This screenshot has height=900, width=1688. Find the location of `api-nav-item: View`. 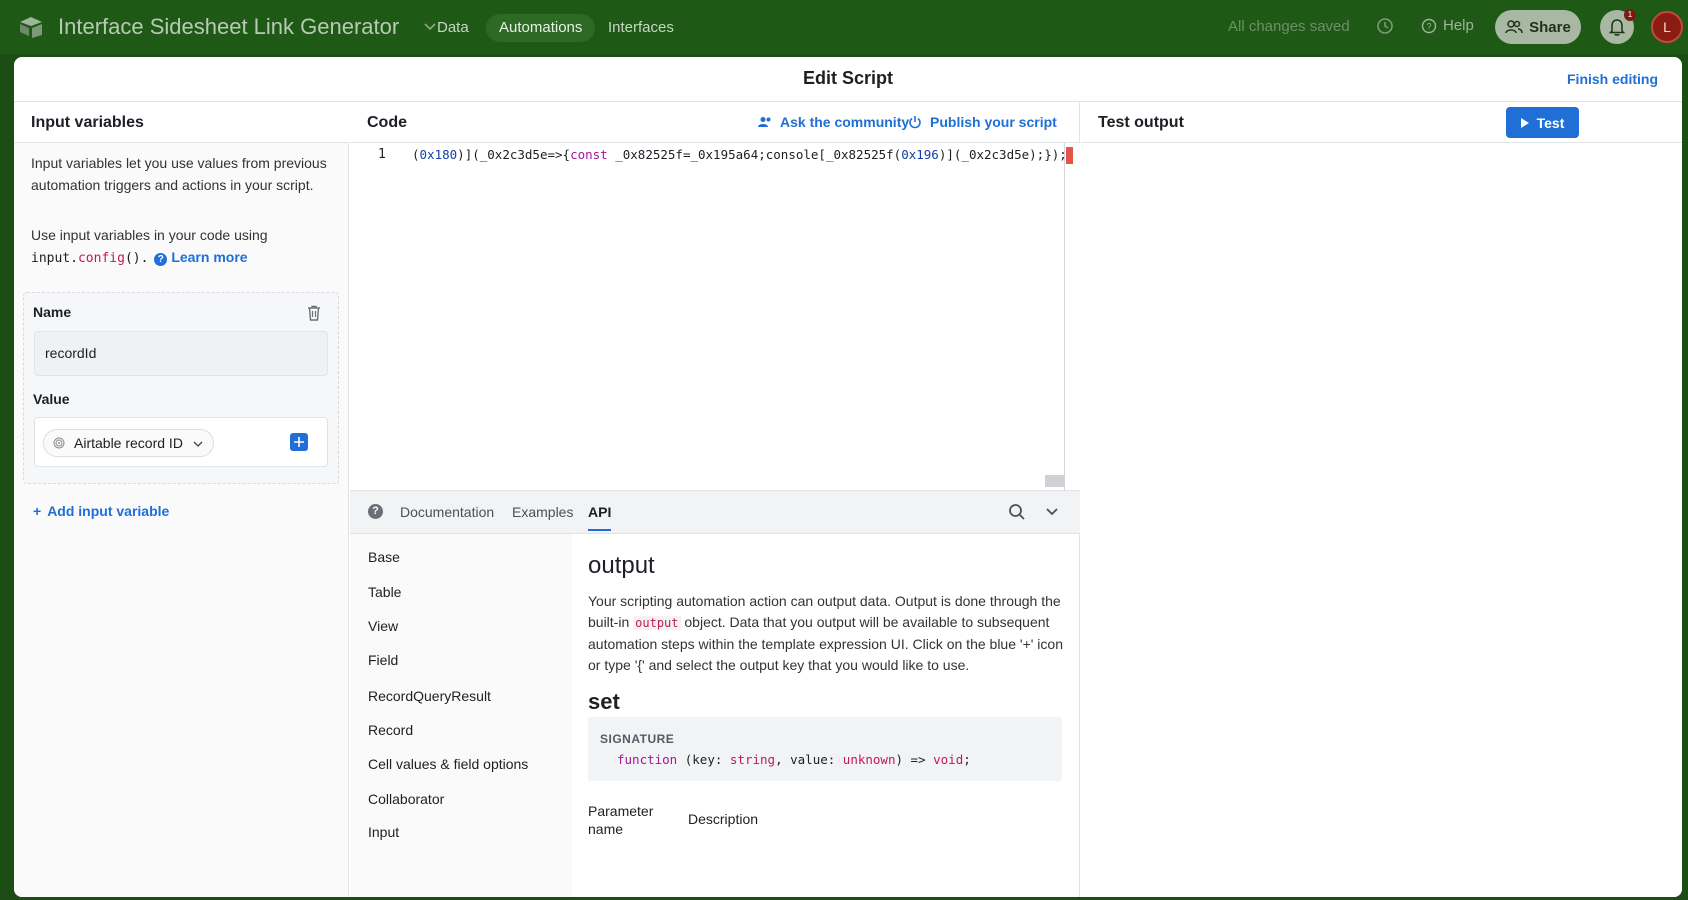

api-nav-item: View is located at coordinates (383, 626).